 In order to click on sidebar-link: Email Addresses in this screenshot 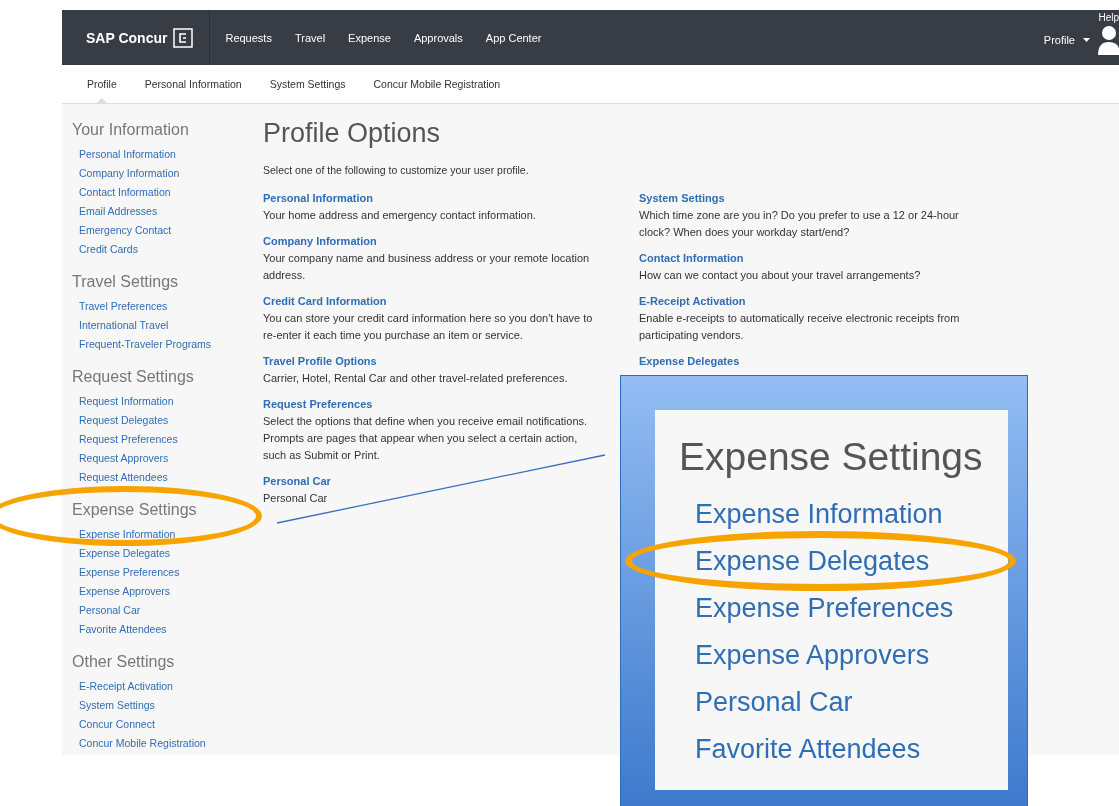, I will do `click(115, 211)`.